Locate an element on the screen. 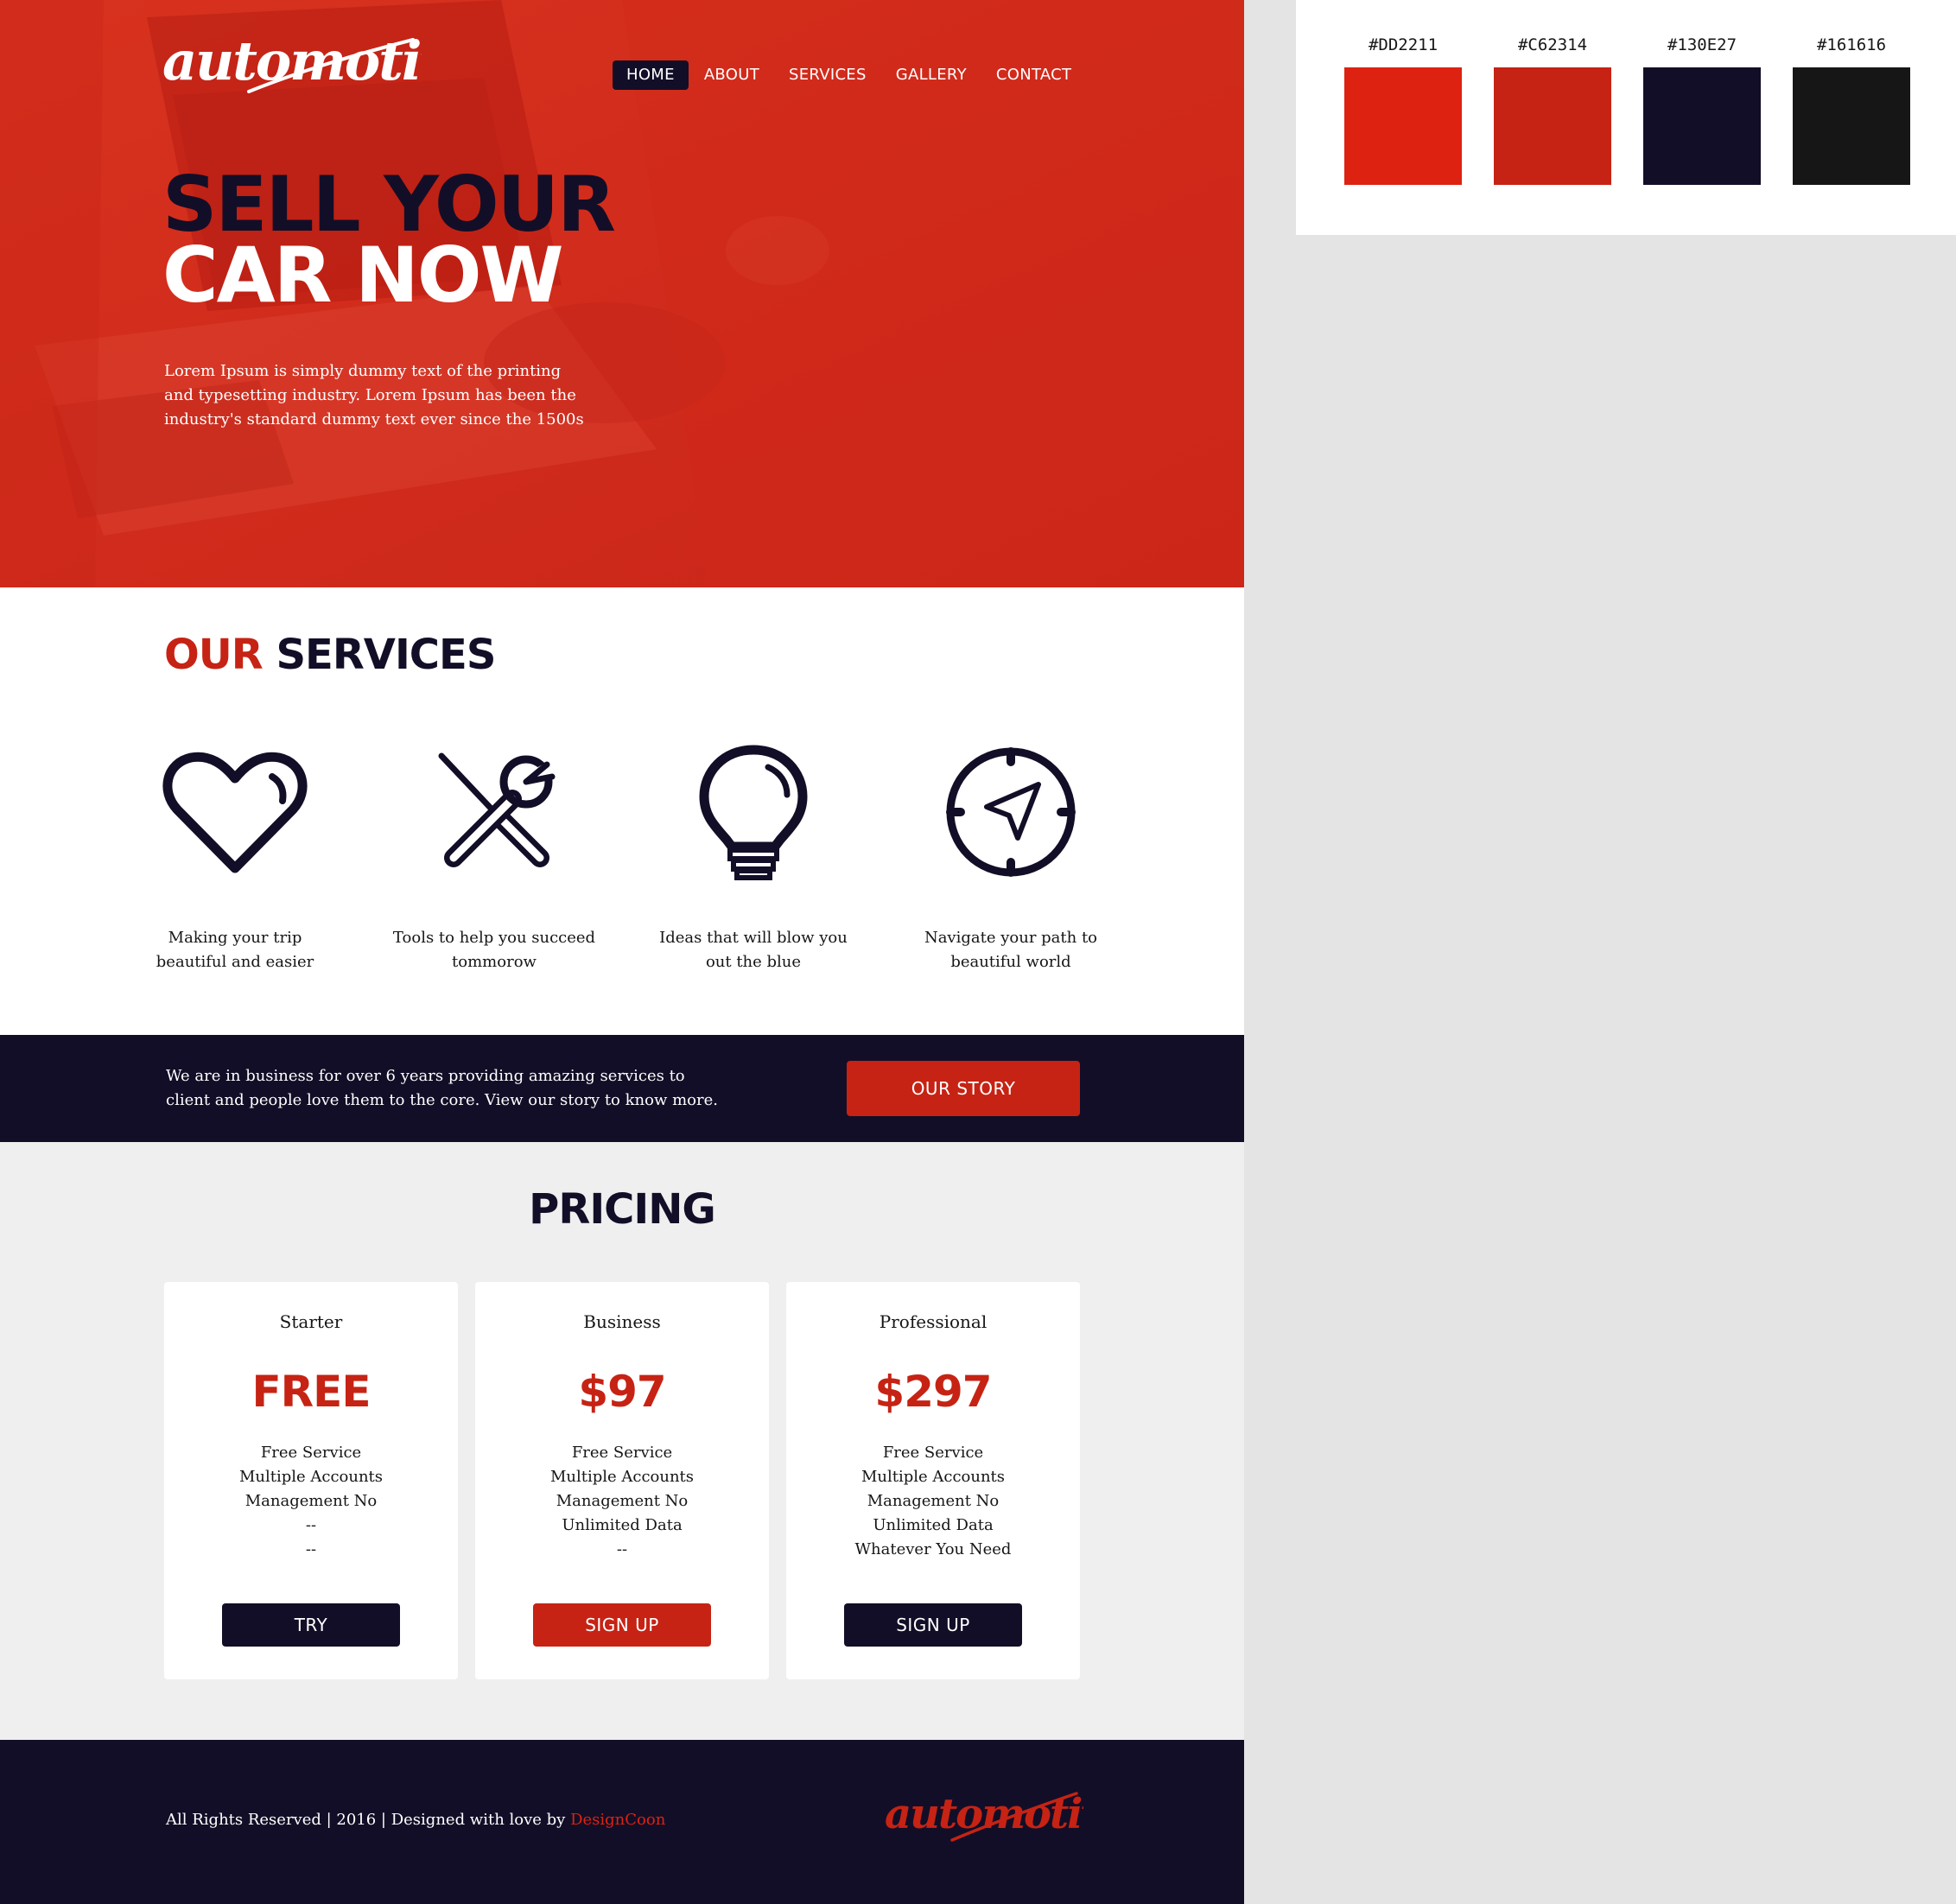  designer-credit-link: DesignCoon is located at coordinates (617, 1820).